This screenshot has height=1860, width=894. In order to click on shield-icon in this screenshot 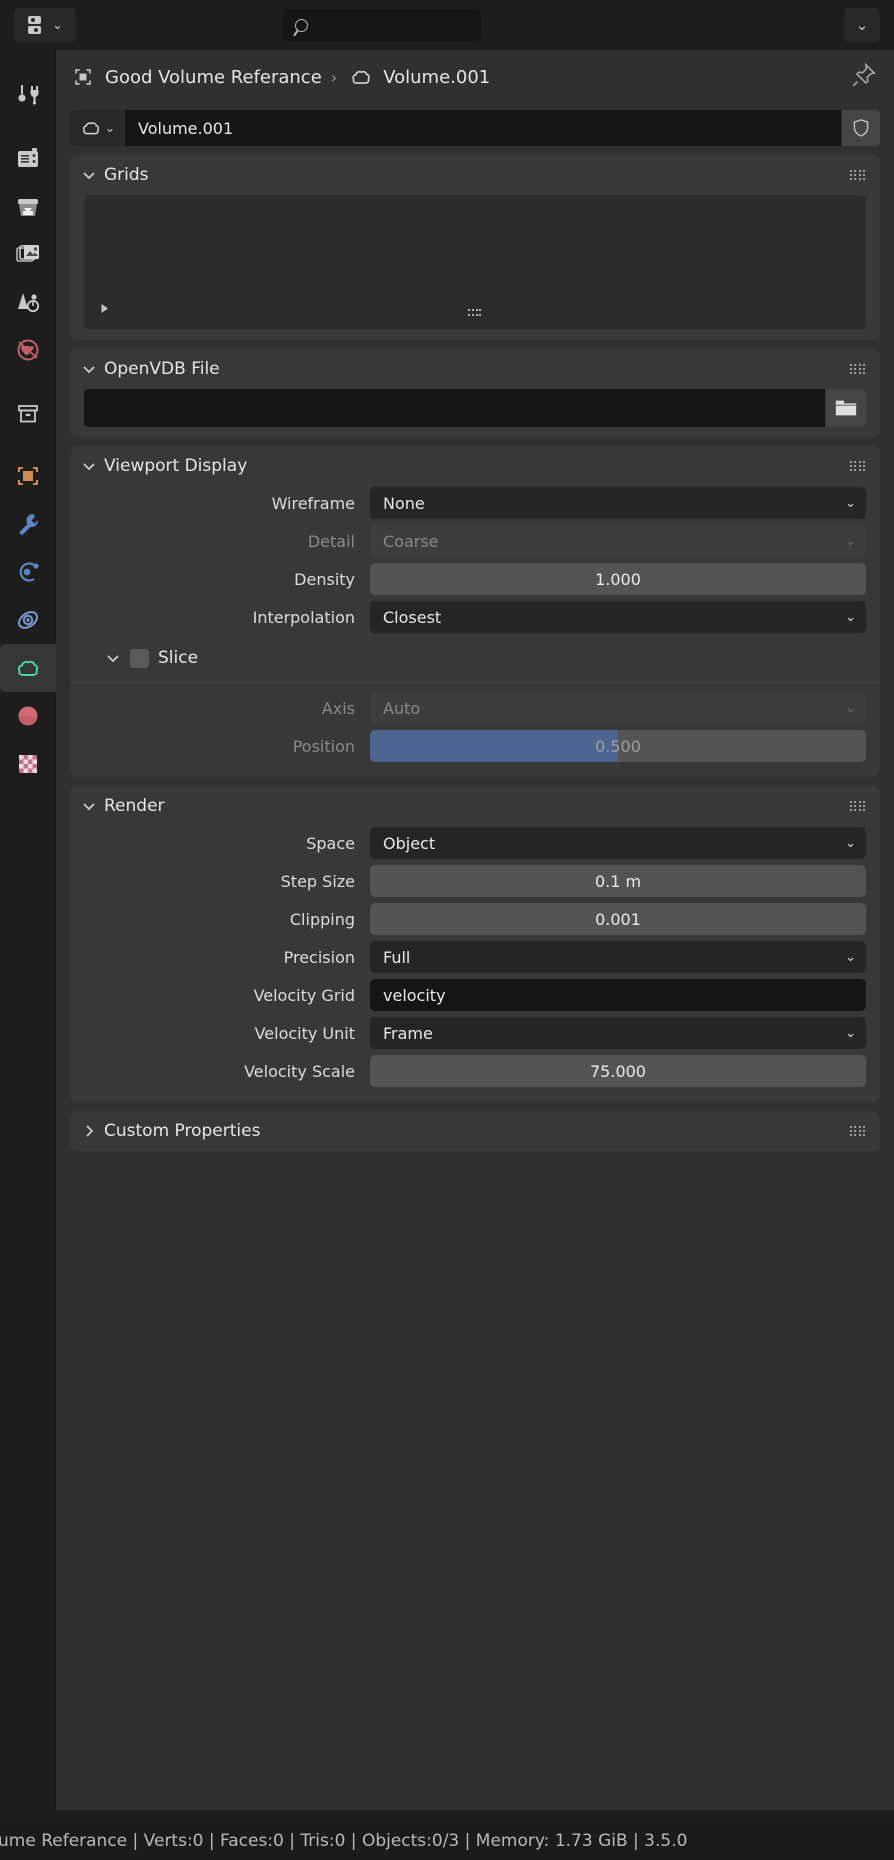, I will do `click(861, 128)`.